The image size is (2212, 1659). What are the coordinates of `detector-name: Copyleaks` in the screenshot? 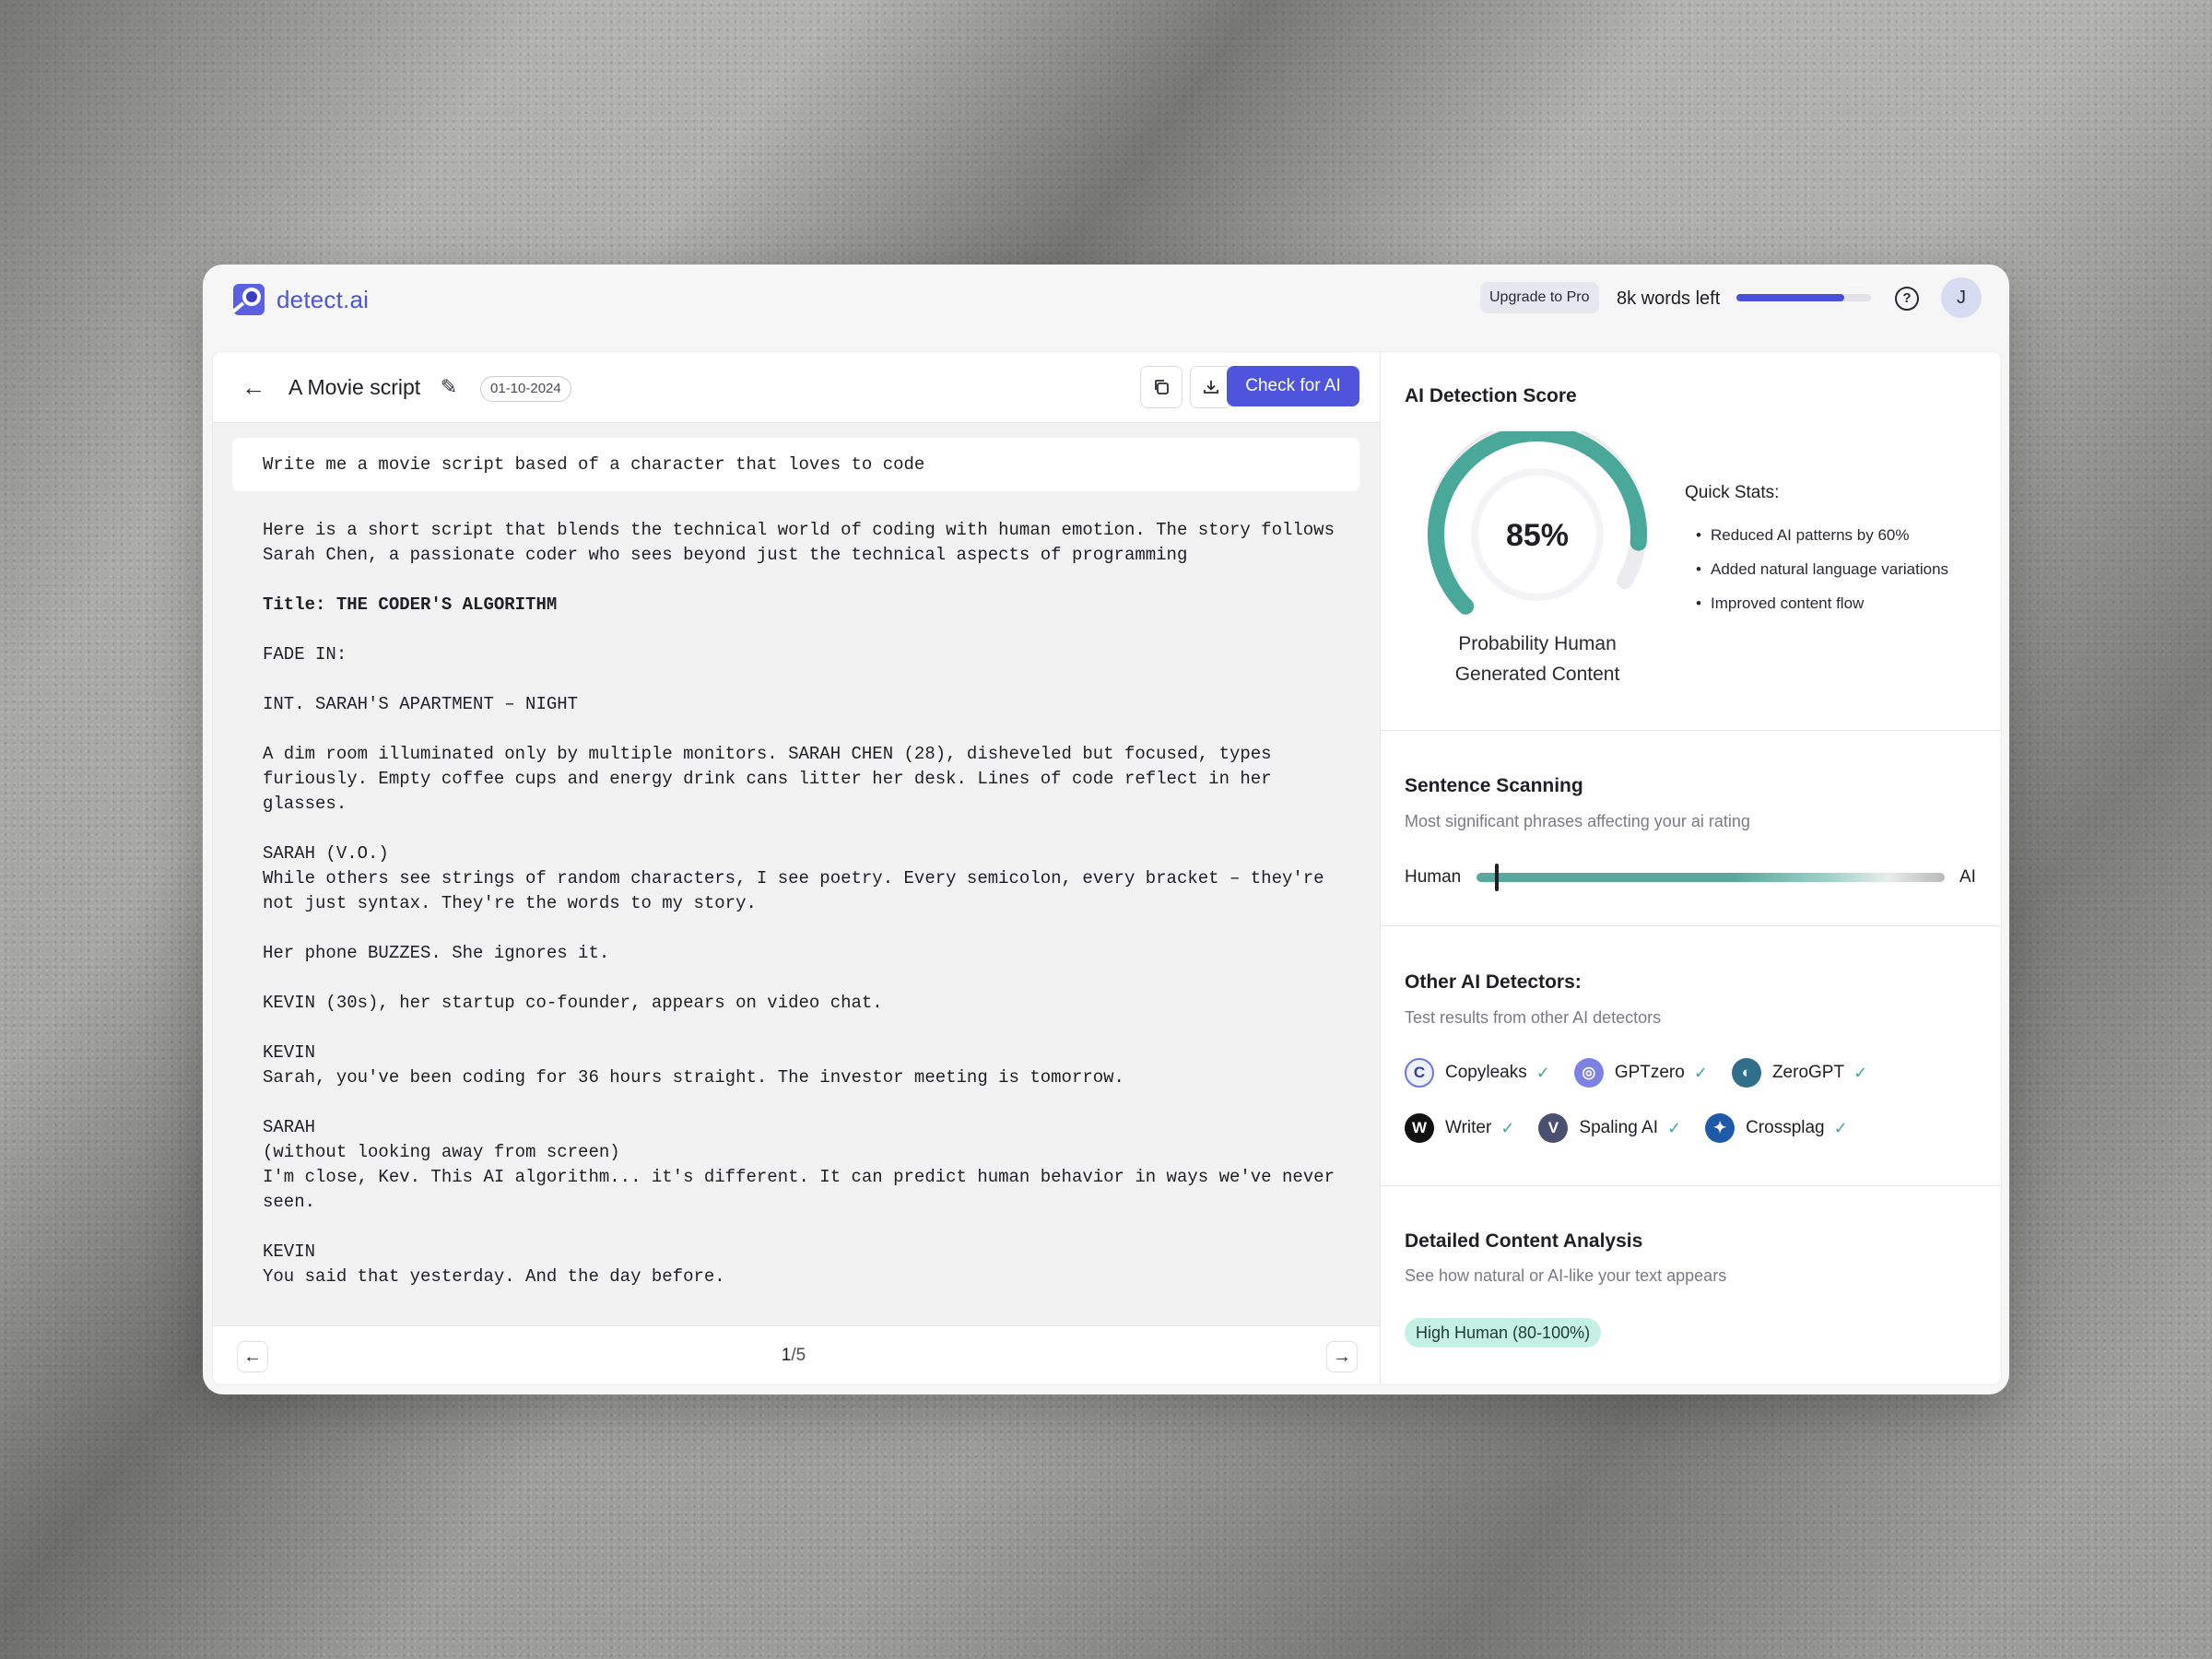 It's located at (1486, 1072).